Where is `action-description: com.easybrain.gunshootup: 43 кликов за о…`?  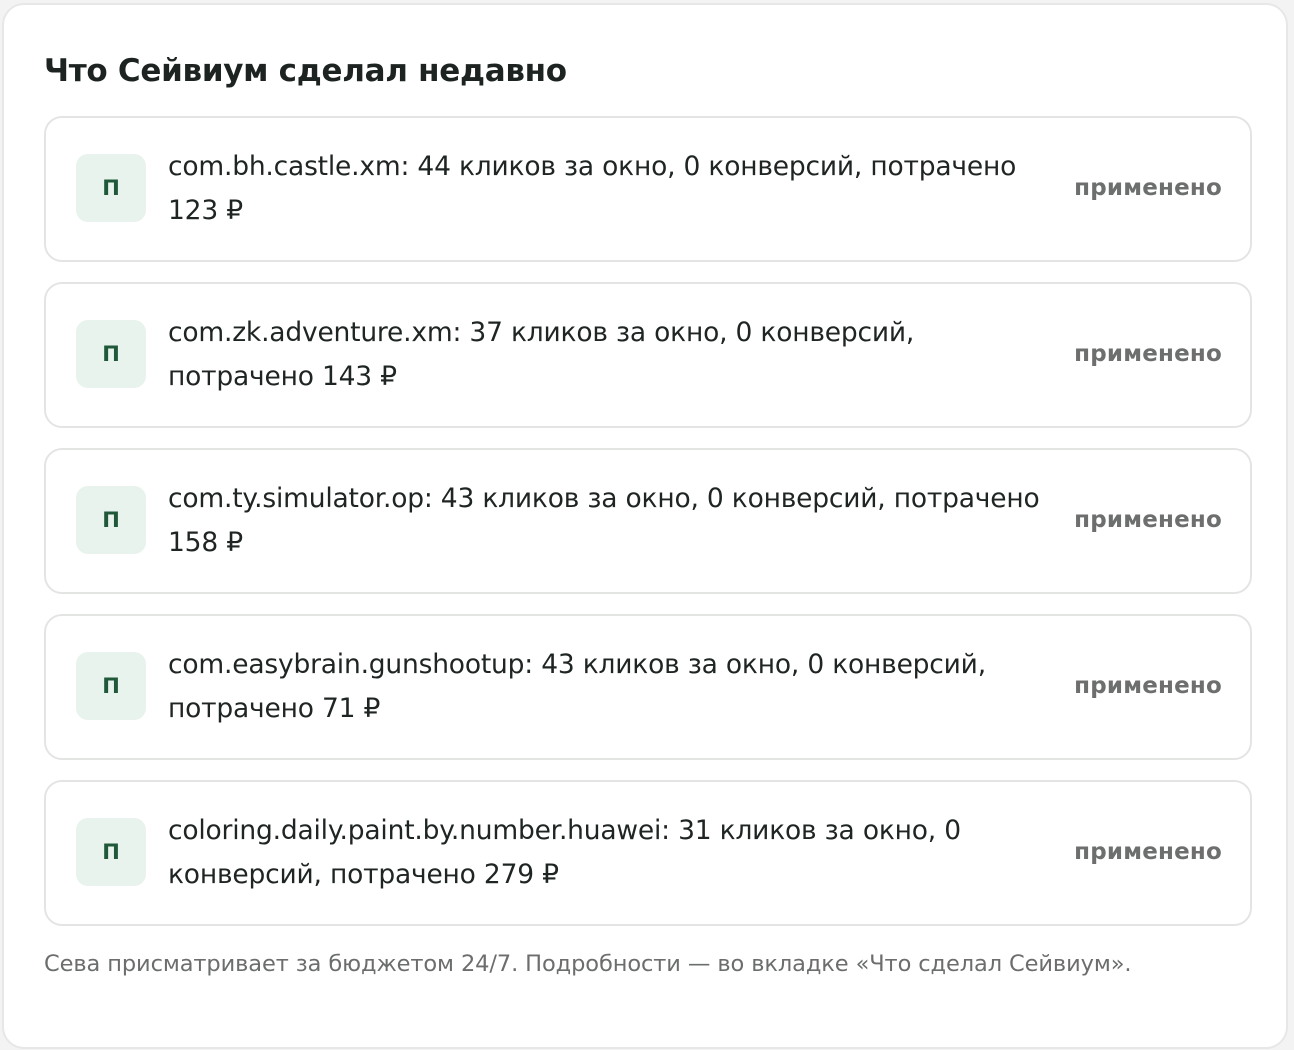
action-description: com.easybrain.gunshootup: 43 кликов за о… is located at coordinates (577, 686).